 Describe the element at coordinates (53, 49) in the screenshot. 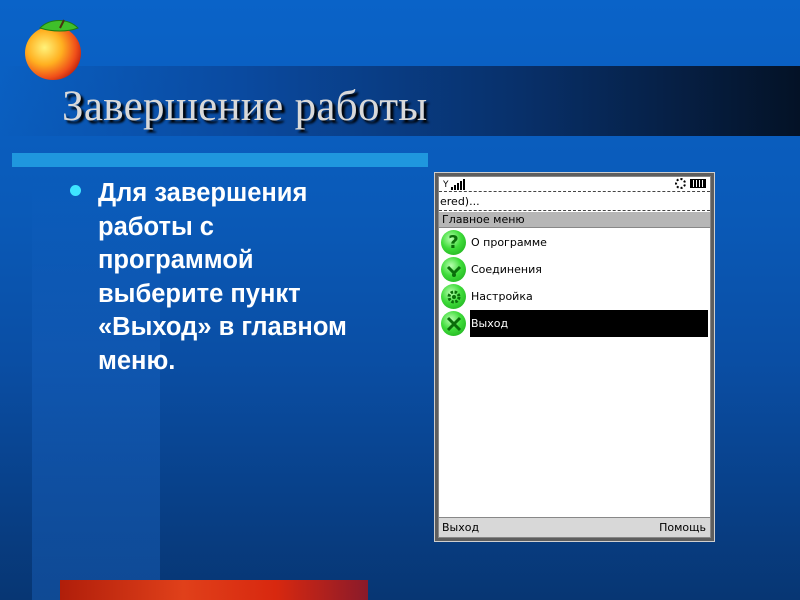

I see `fruit-logo-icon` at that location.